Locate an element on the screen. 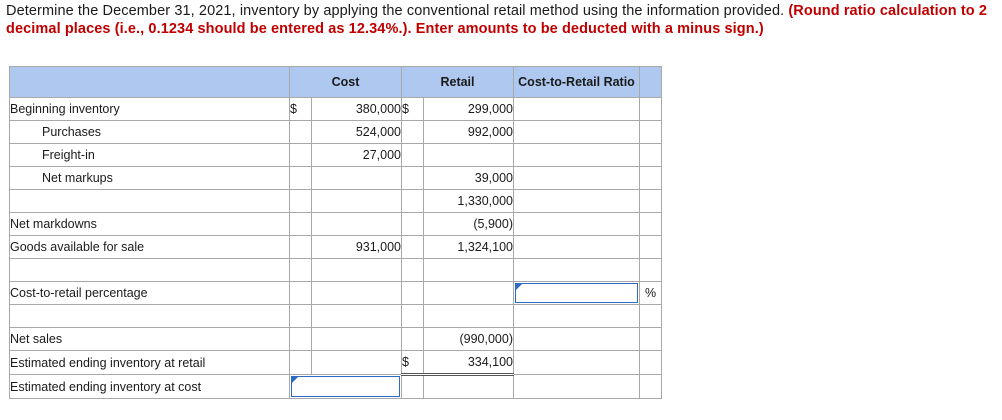  ratio-input is located at coordinates (576, 293).